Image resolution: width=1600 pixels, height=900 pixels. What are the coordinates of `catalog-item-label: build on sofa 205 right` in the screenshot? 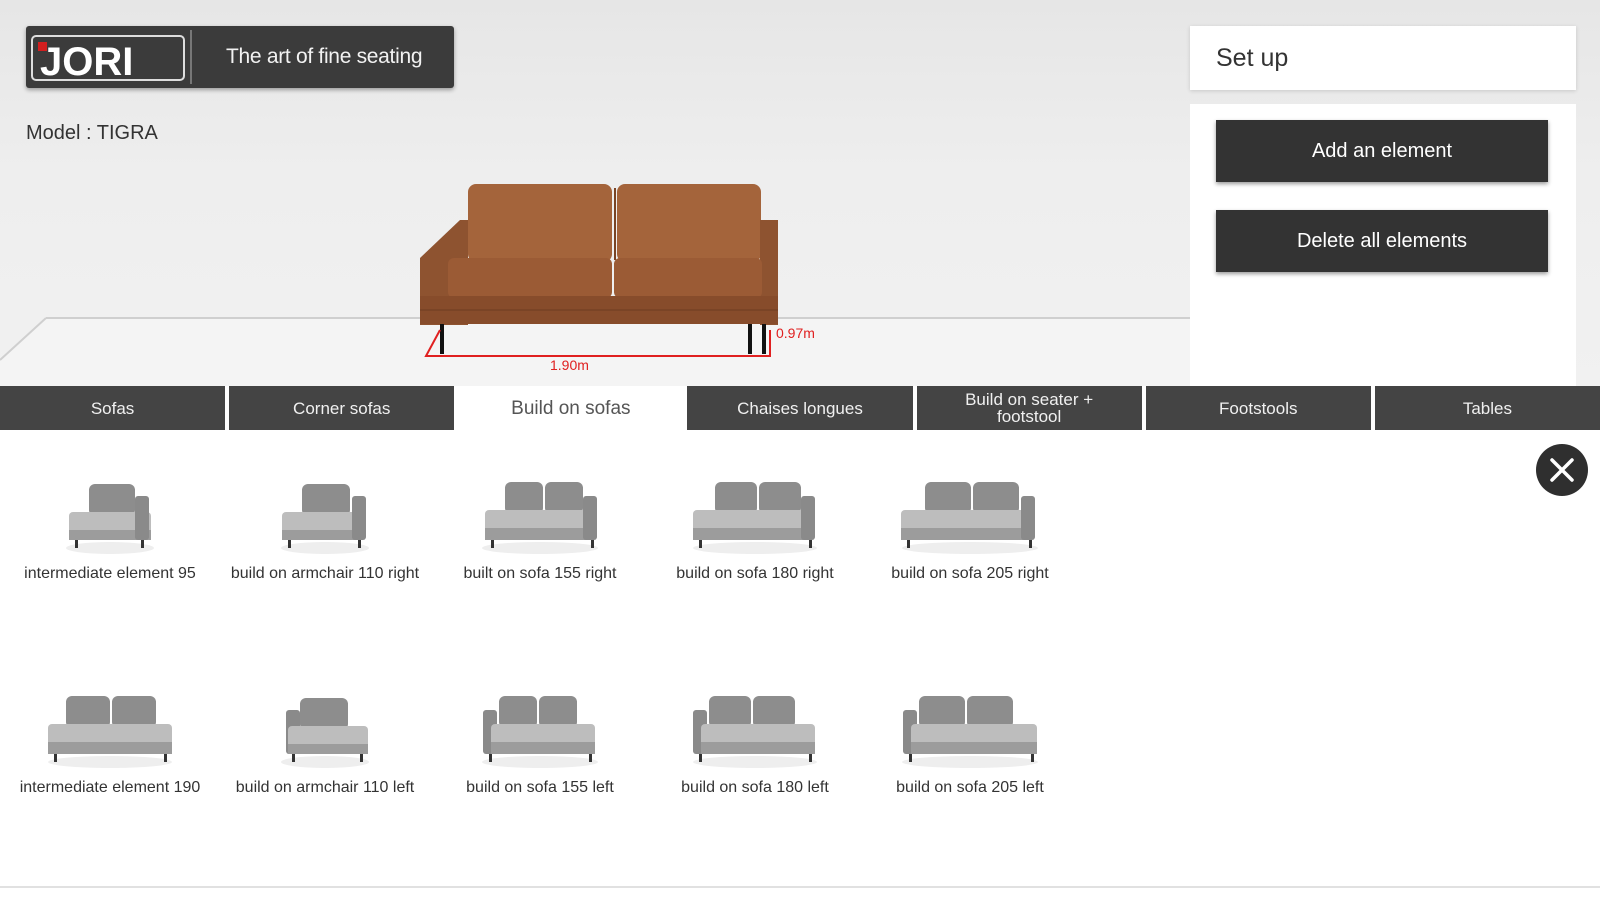 It's located at (970, 573).